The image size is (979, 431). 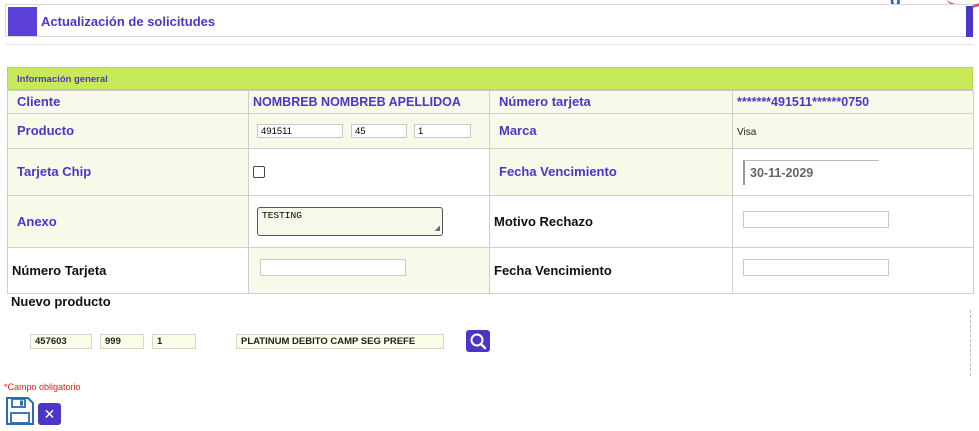 I want to click on title-right-bar, so click(x=969, y=21).